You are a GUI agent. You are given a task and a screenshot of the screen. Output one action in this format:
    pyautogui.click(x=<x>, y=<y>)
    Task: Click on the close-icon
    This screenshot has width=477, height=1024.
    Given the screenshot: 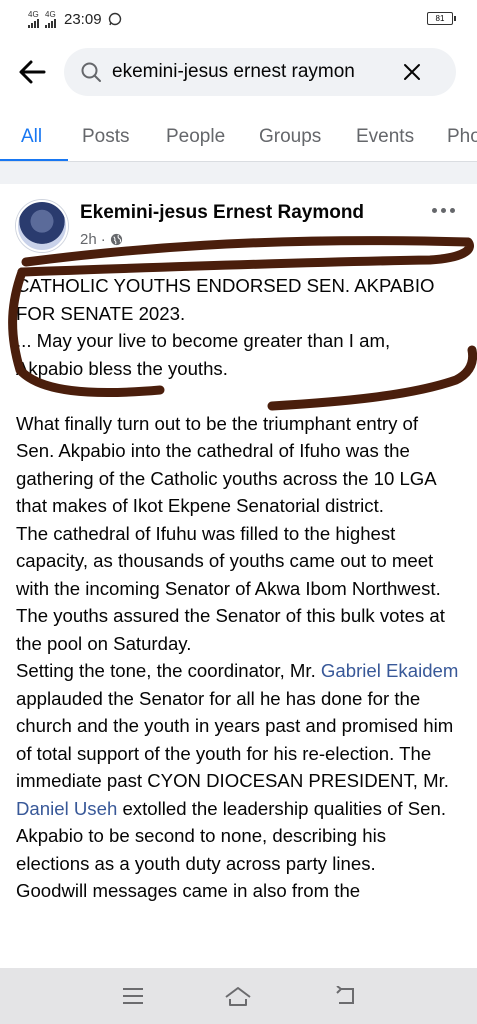 What is the action you would take?
    pyautogui.click(x=412, y=72)
    